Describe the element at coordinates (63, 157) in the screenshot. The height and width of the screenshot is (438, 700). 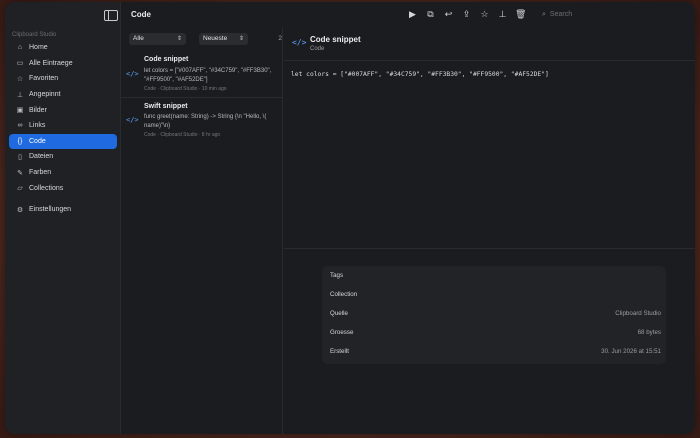
I see `sidebar-item-dateien: ▯ Dateien` at that location.